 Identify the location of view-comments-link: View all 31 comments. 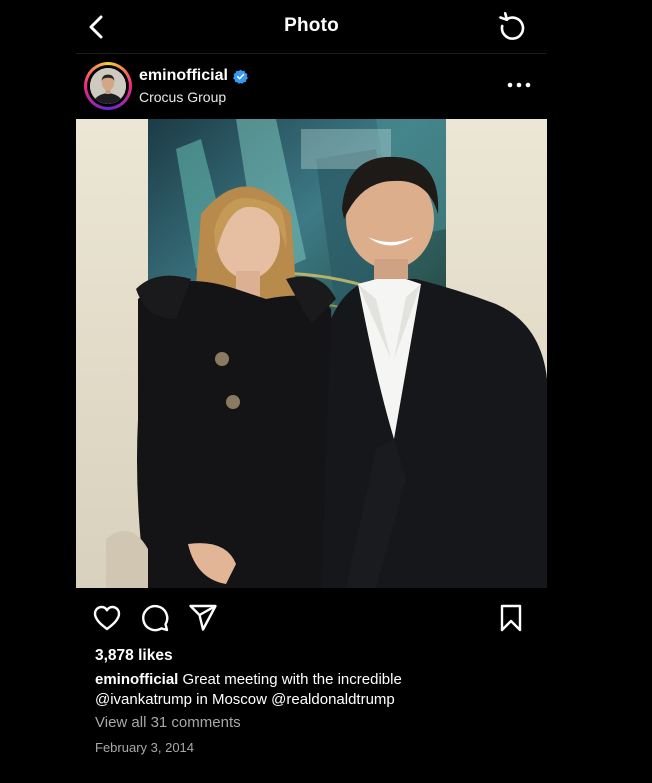
(168, 722).